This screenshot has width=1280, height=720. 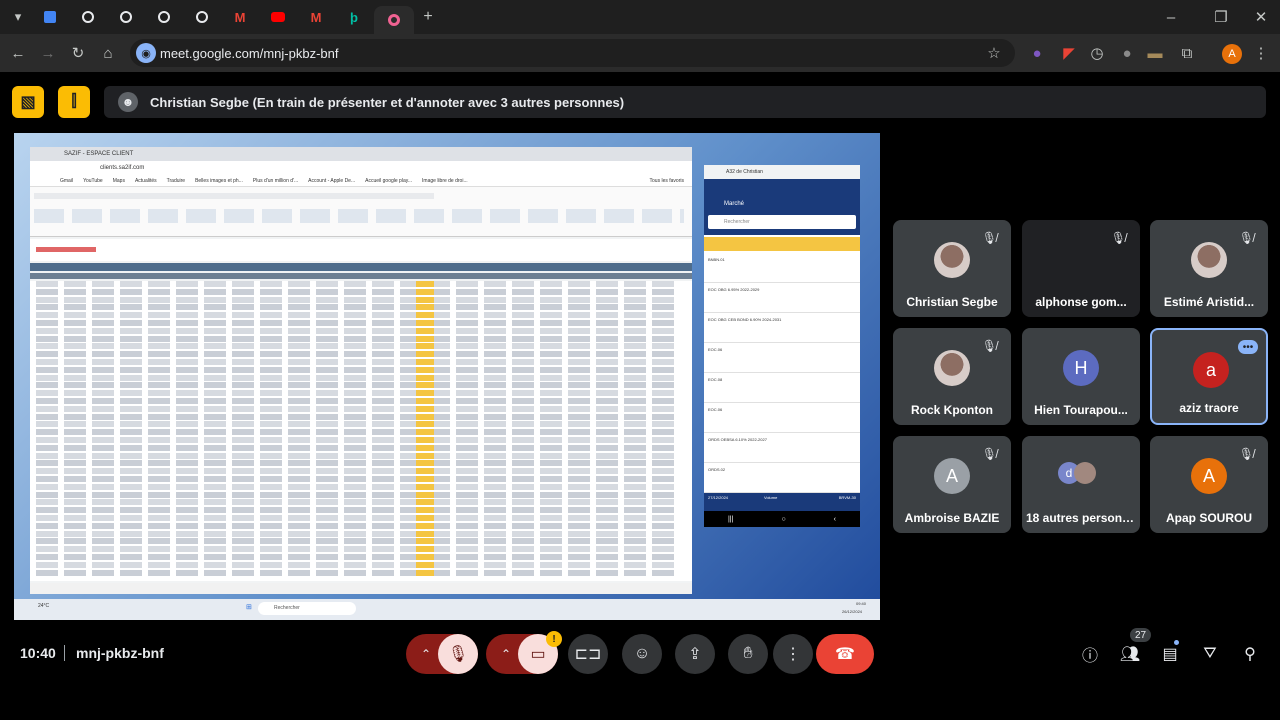 I want to click on participant-tile: A 🎙︎̸ Apap SOUROU, so click(x=1209, y=484).